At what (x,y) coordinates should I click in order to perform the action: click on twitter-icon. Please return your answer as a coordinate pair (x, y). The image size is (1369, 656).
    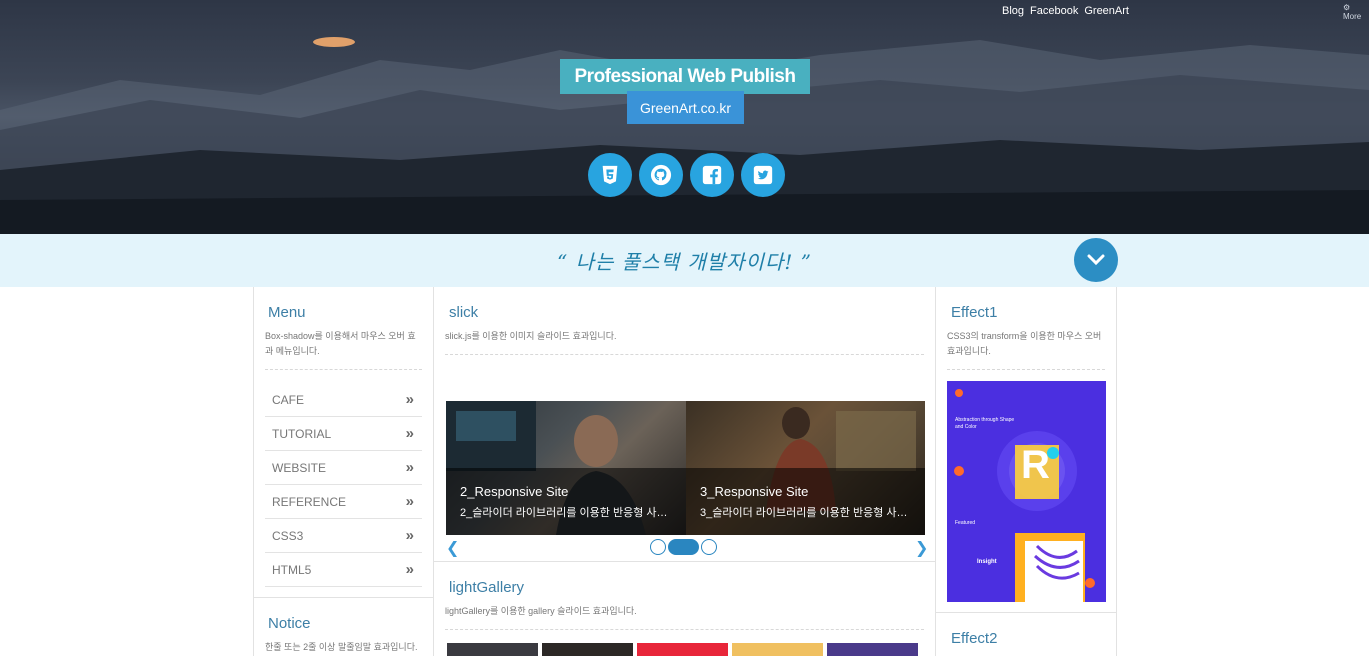
    Looking at the image, I should click on (763, 175).